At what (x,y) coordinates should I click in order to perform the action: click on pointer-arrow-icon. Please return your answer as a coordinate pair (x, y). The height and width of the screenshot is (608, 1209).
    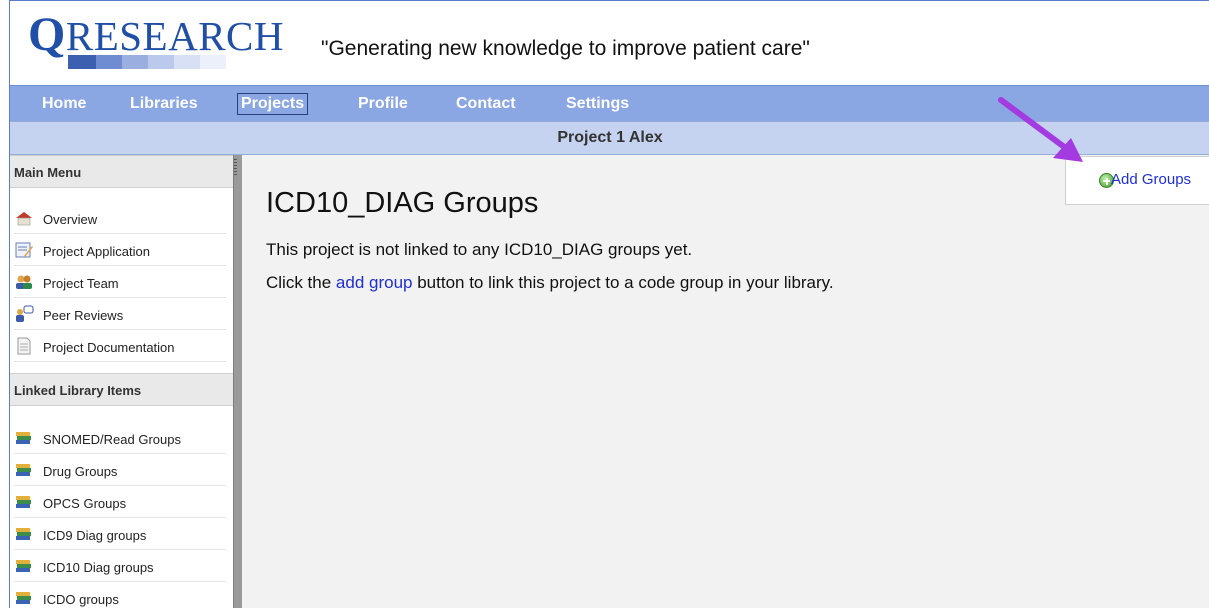
    Looking at the image, I should click on (1040, 129).